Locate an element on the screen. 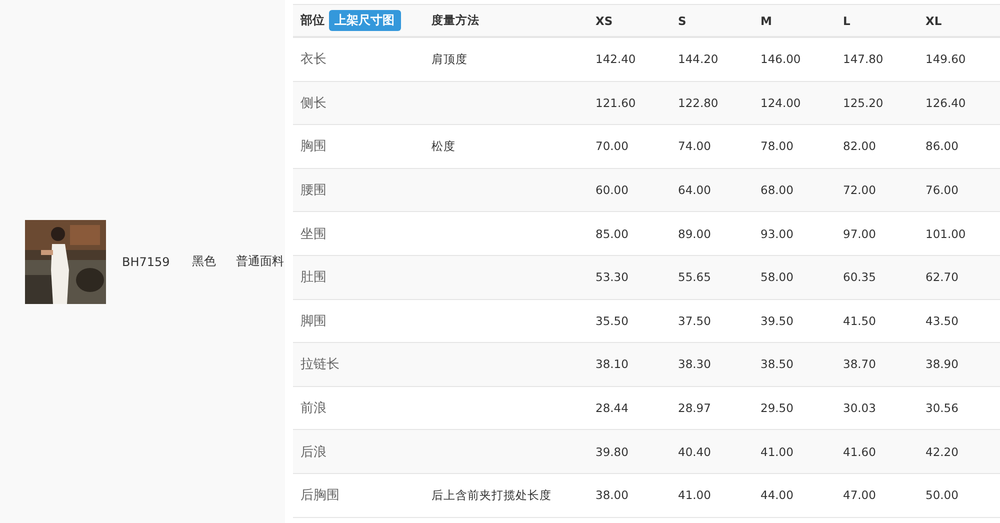 The width and height of the screenshot is (1000, 523). table-cell: 89.00 is located at coordinates (694, 233).